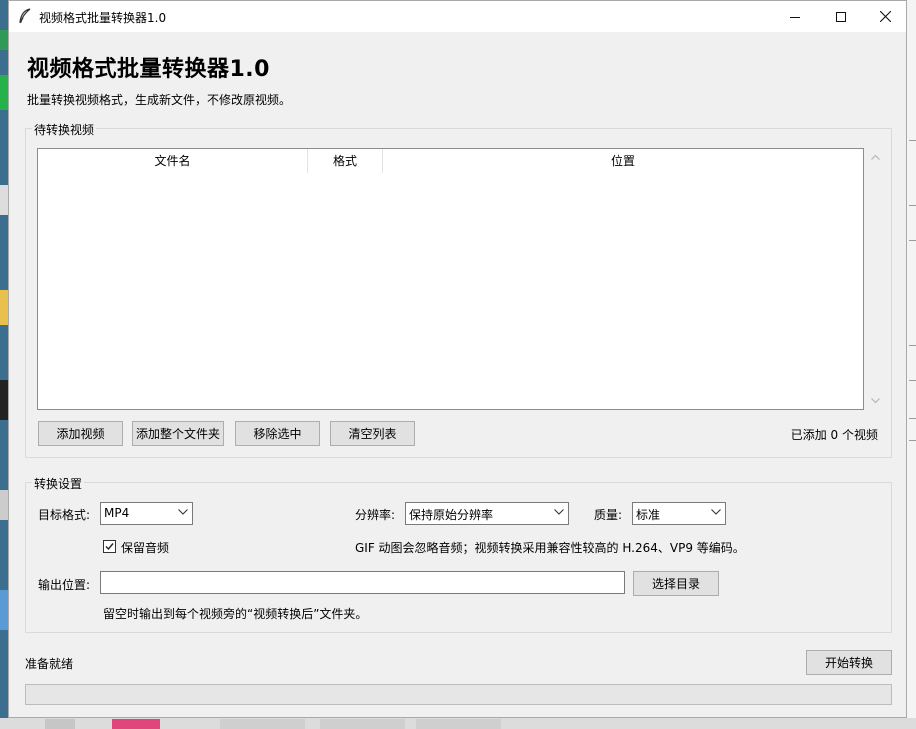 The image size is (916, 729). I want to click on column-header-filename: 文件名, so click(173, 161).